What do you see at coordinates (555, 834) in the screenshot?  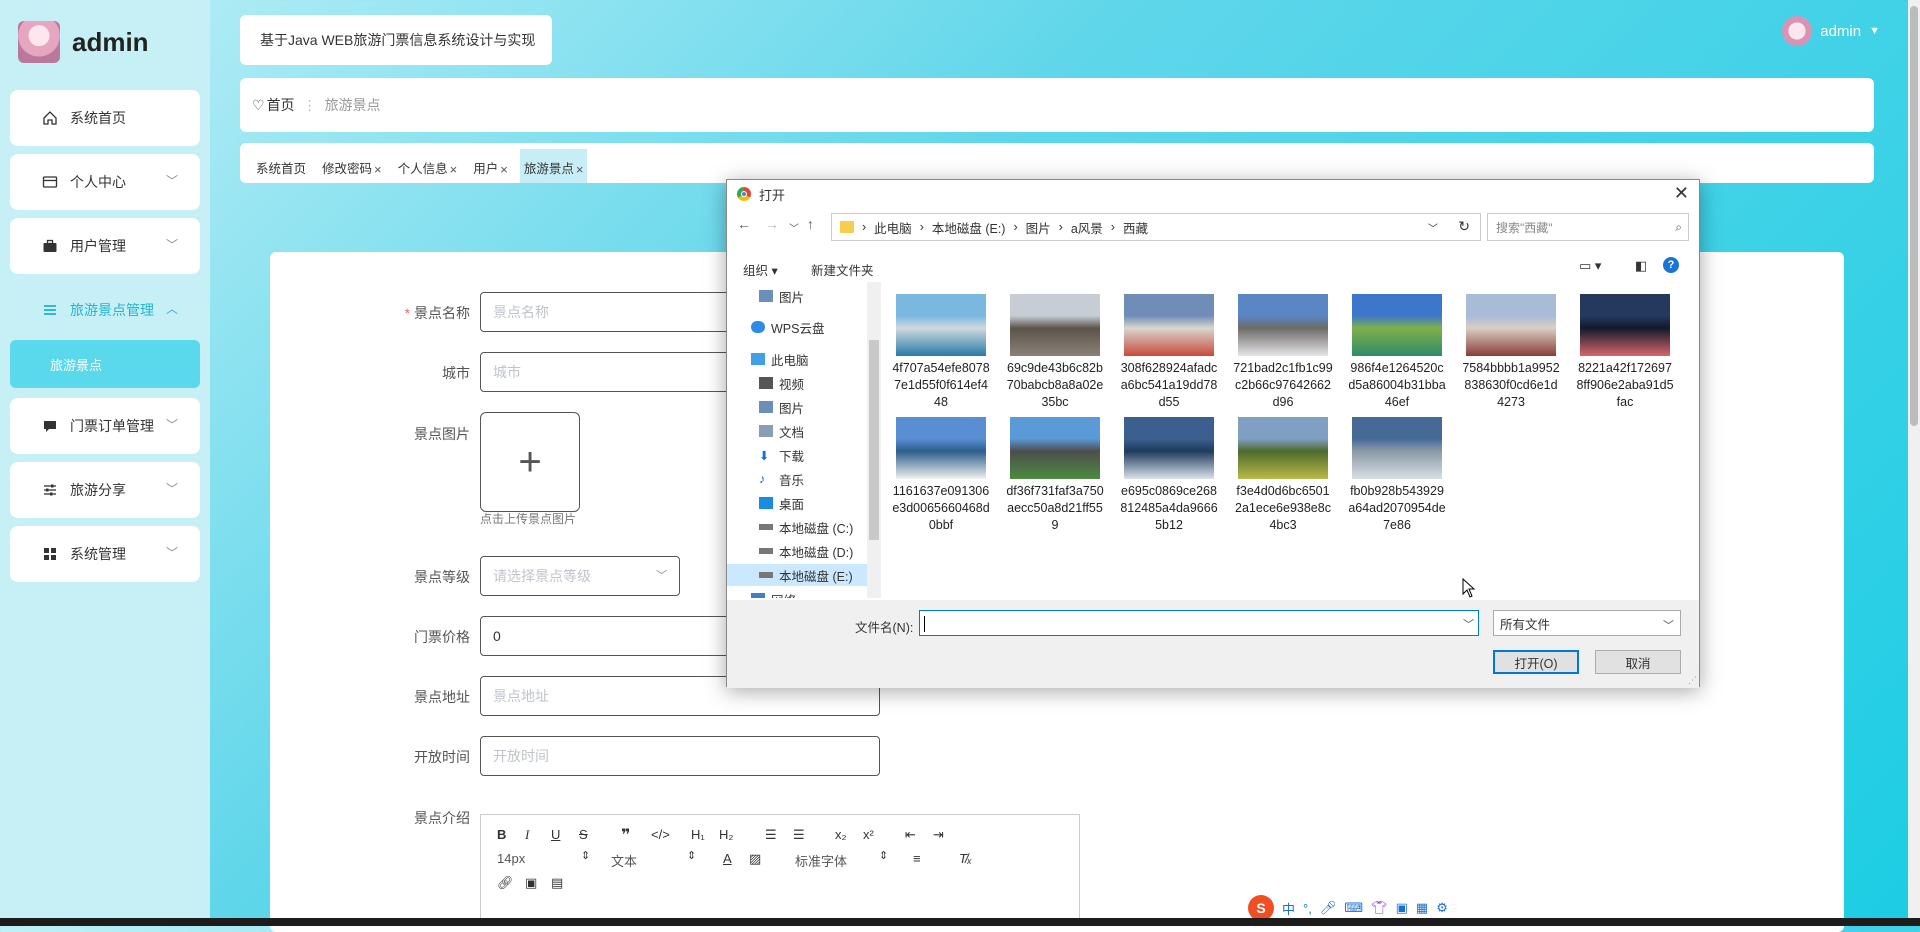 I see `underline-icon: U` at bounding box center [555, 834].